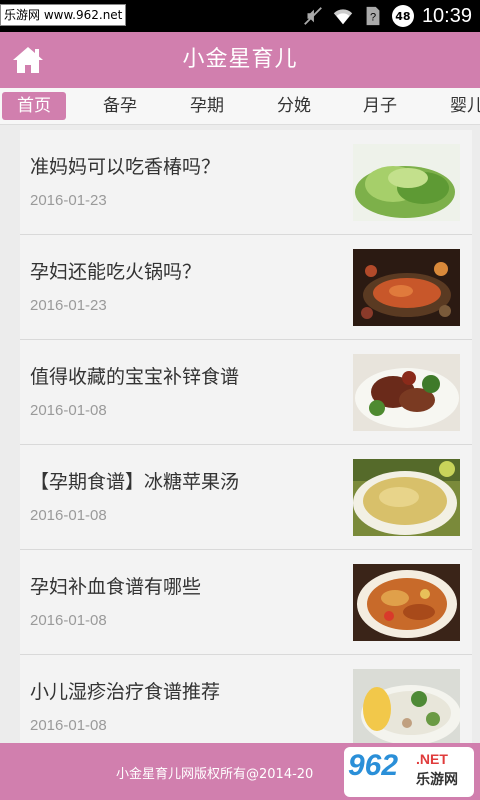  I want to click on status-icons: ? 48 10:39, so click(387, 16).